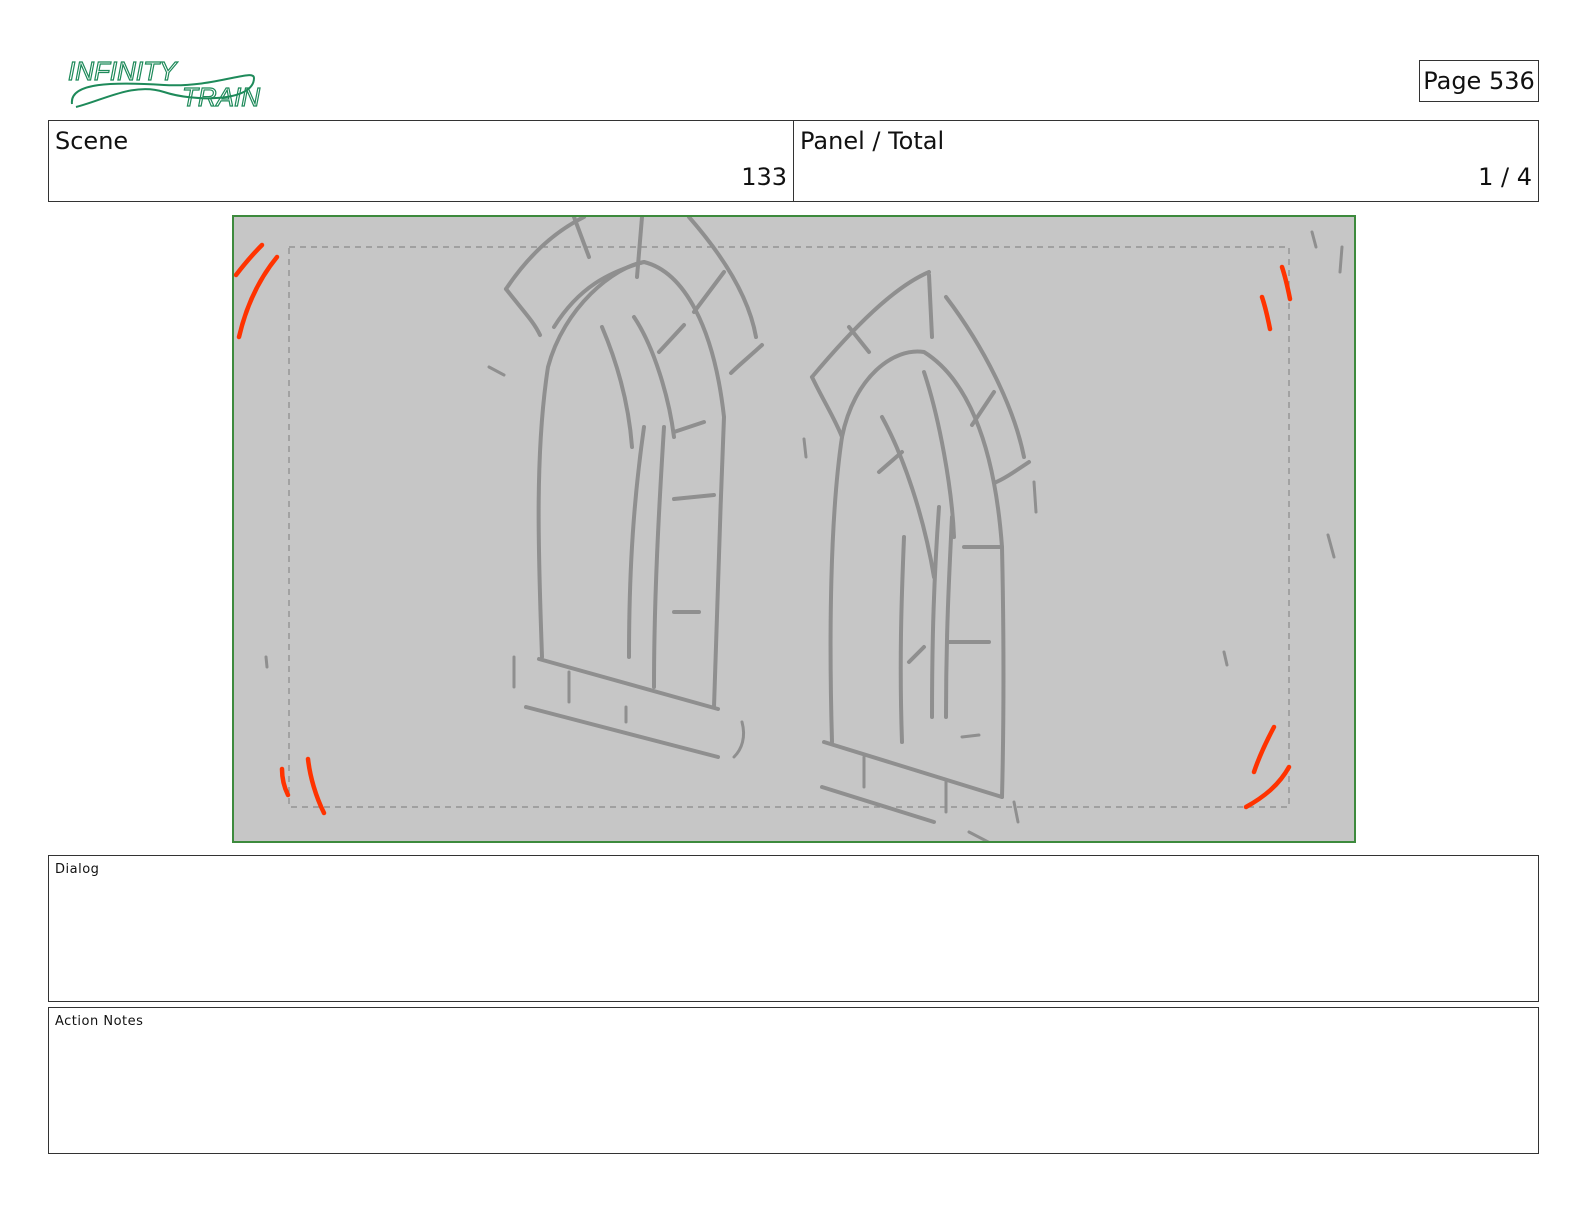 The image size is (1584, 1224). I want to click on page-number: Page 536, so click(1479, 81).